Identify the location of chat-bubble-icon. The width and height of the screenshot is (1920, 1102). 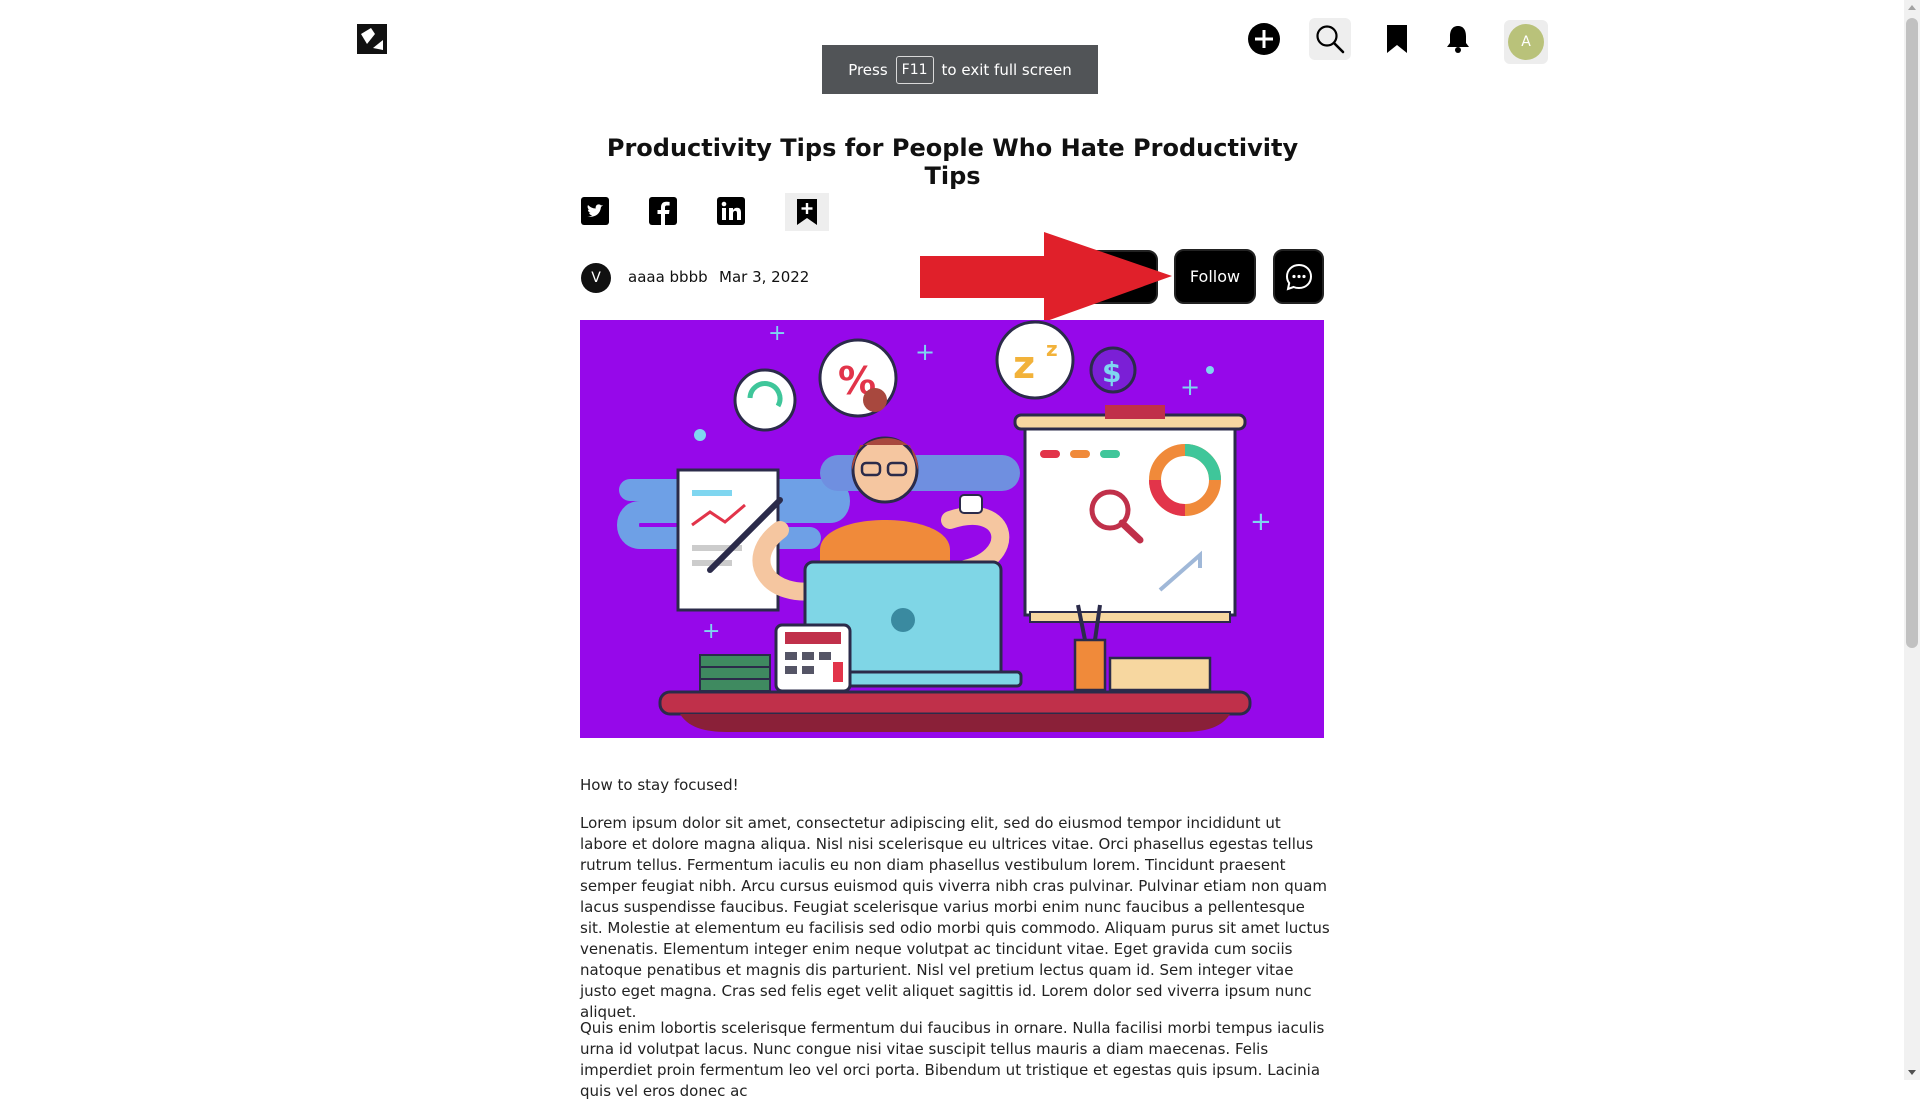
(1298, 277).